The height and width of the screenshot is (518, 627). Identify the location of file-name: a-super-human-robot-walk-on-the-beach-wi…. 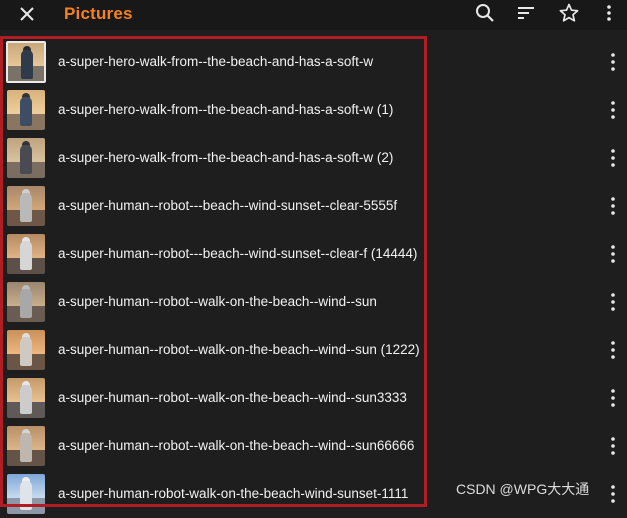
(233, 493).